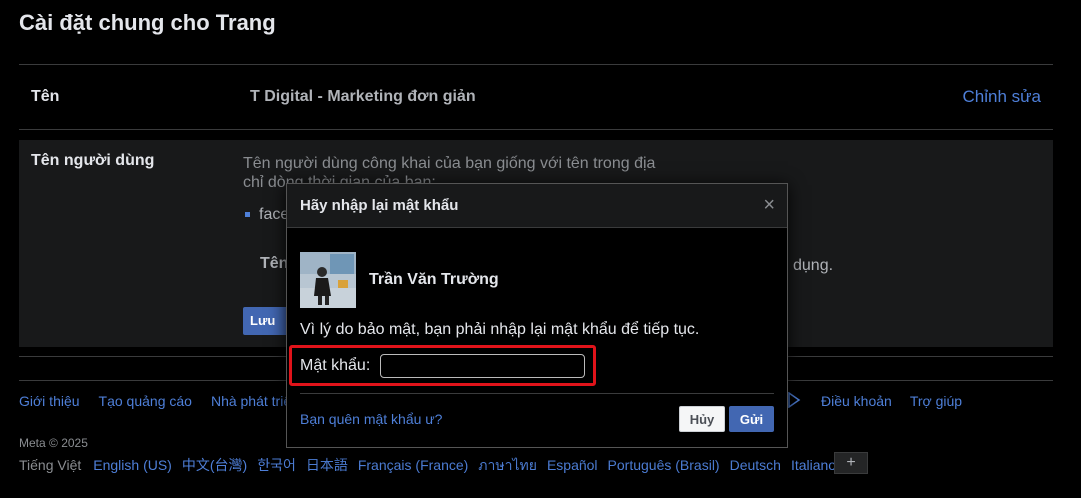  What do you see at coordinates (507, 465) in the screenshot?
I see `language-link: ภาษาไทย` at bounding box center [507, 465].